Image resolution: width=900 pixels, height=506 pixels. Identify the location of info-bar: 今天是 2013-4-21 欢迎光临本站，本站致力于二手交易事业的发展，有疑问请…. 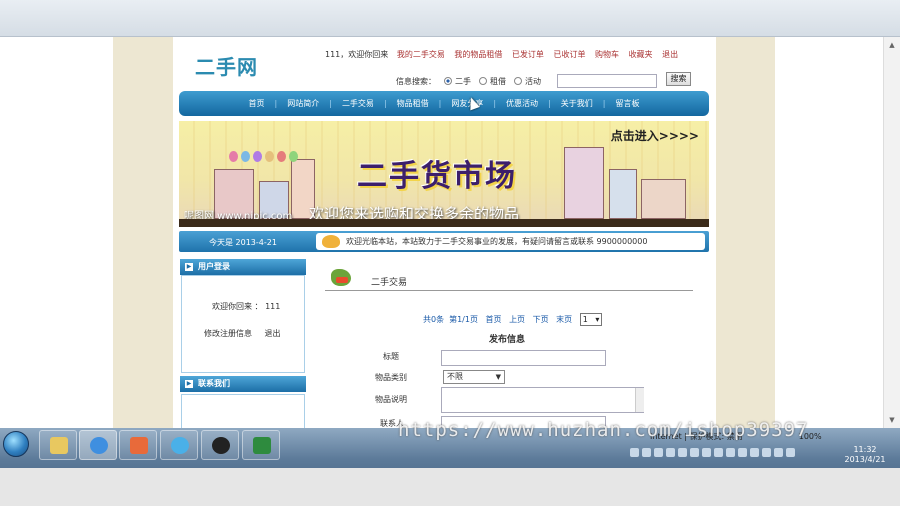
(444, 241).